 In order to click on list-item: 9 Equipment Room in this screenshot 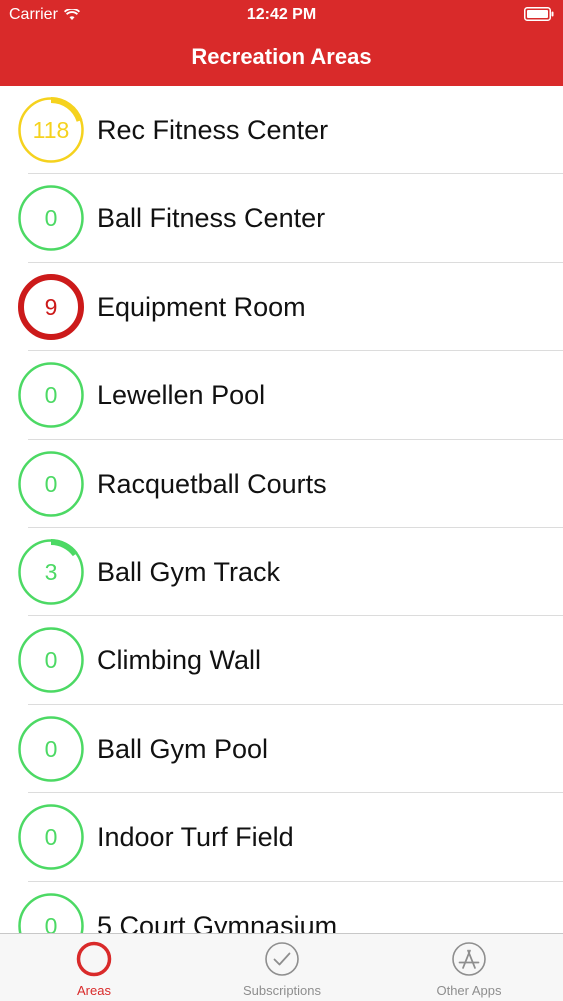, I will do `click(281, 307)`.